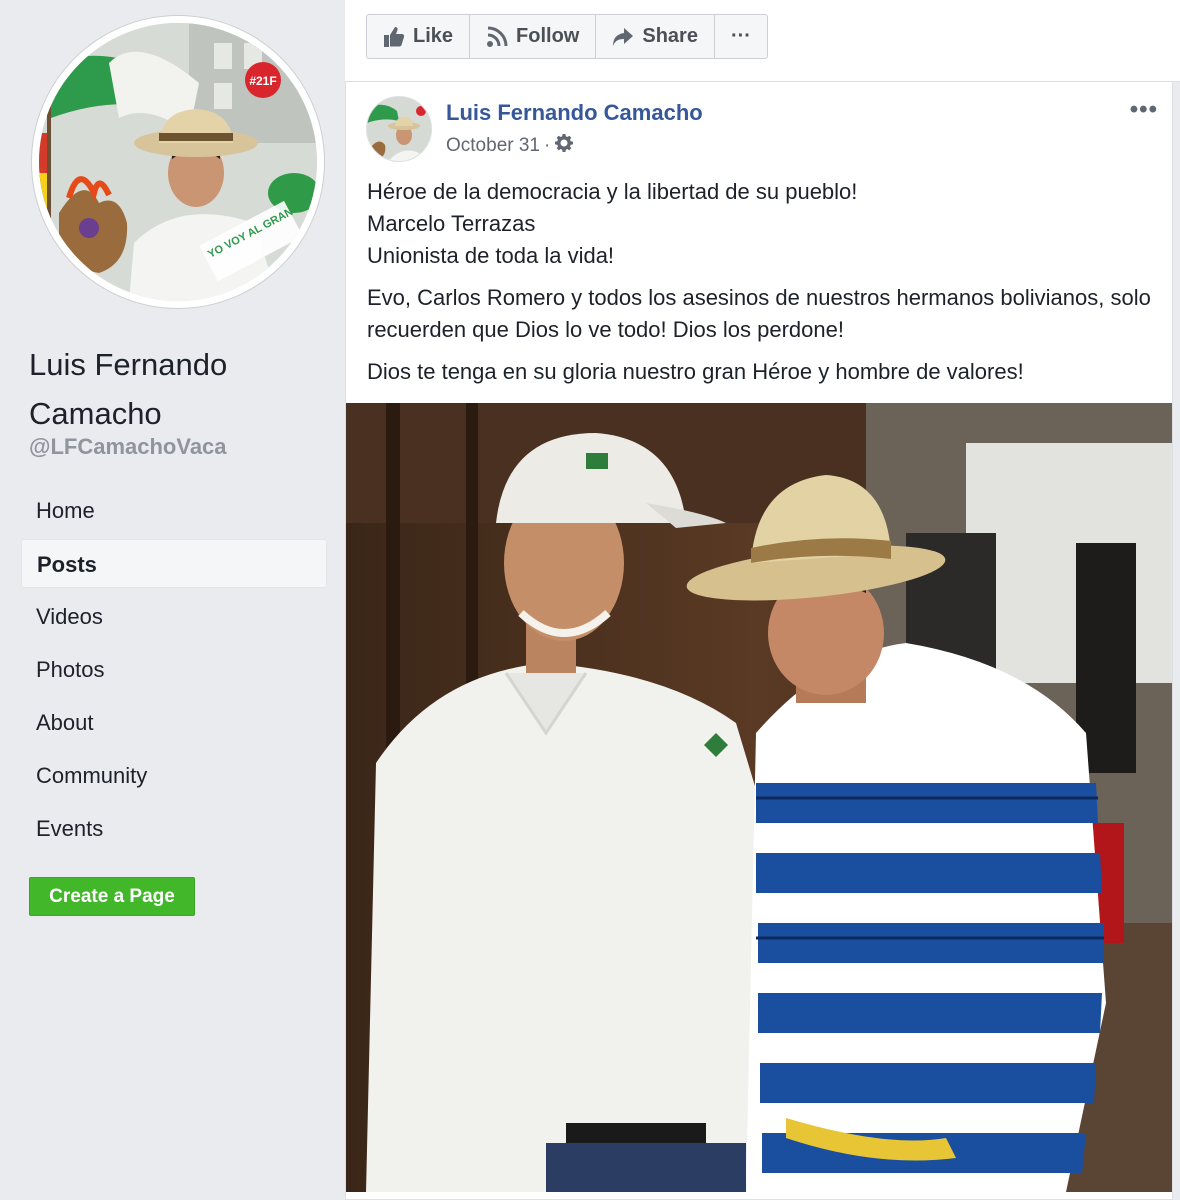 This screenshot has width=1180, height=1200. What do you see at coordinates (433, 36) in the screenshot?
I see `like-label: Like` at bounding box center [433, 36].